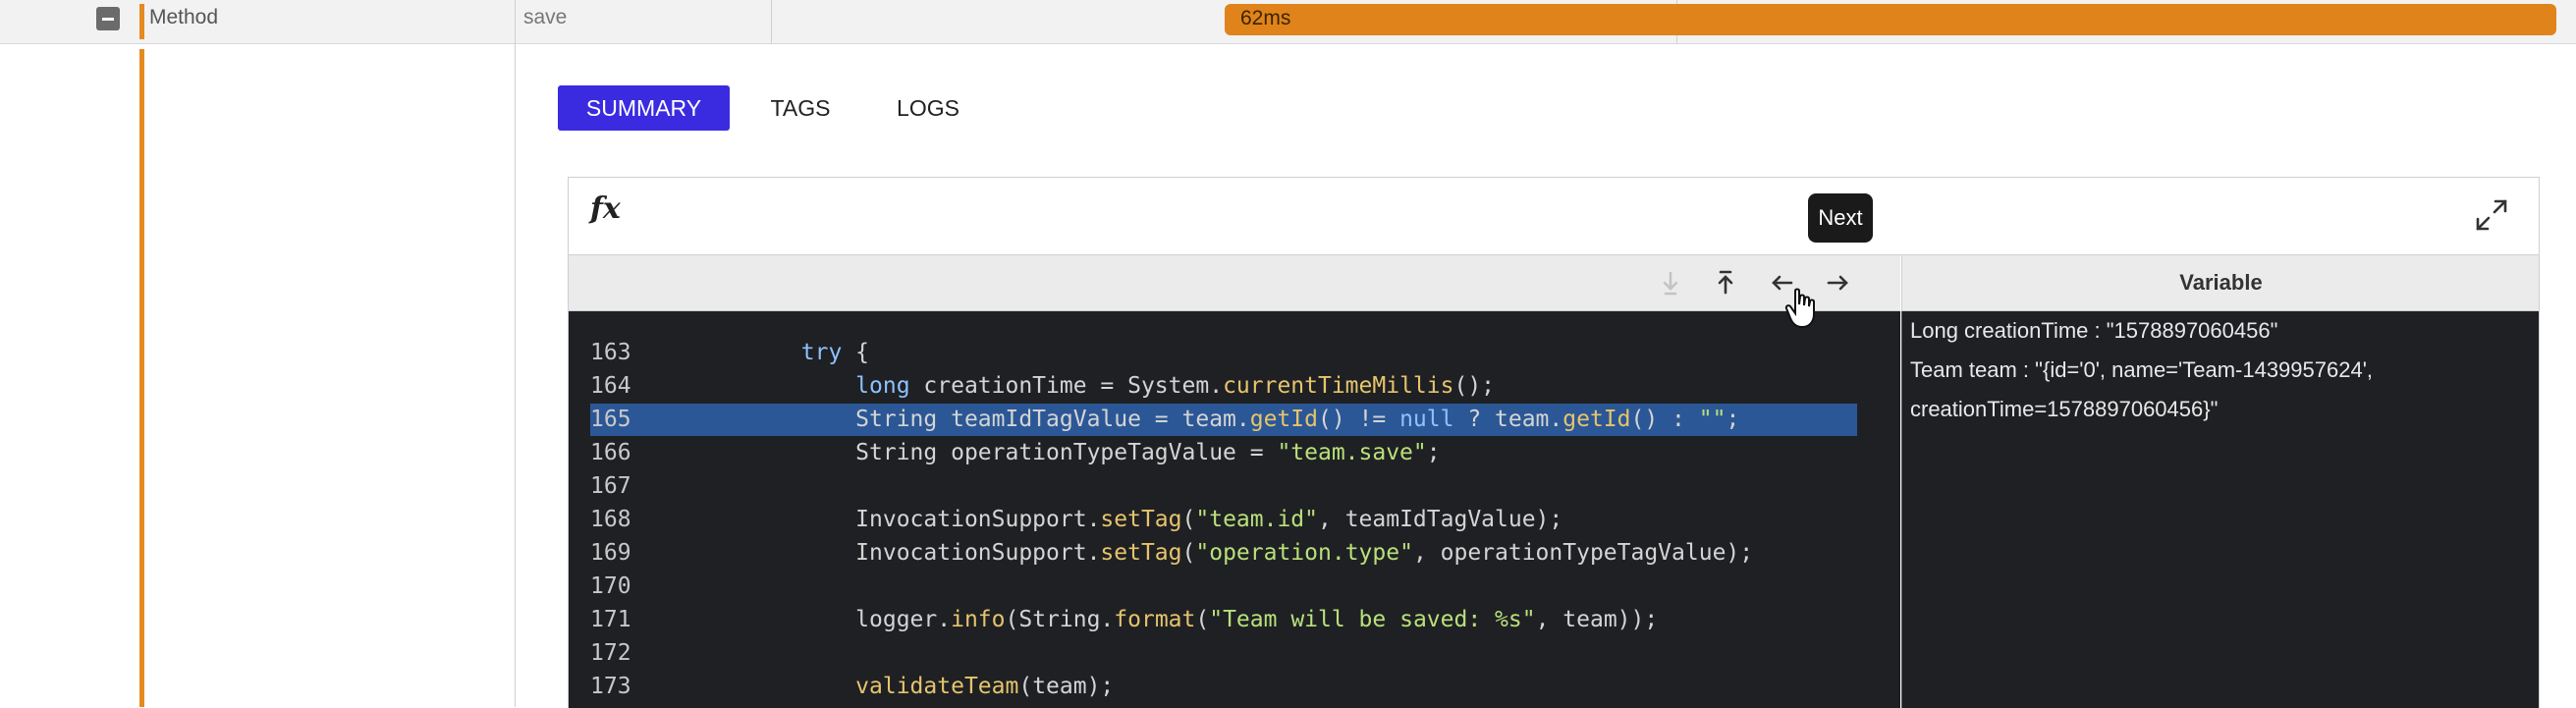 The width and height of the screenshot is (2576, 708). Describe the element at coordinates (610, 486) in the screenshot. I see `code-line: 167` at that location.